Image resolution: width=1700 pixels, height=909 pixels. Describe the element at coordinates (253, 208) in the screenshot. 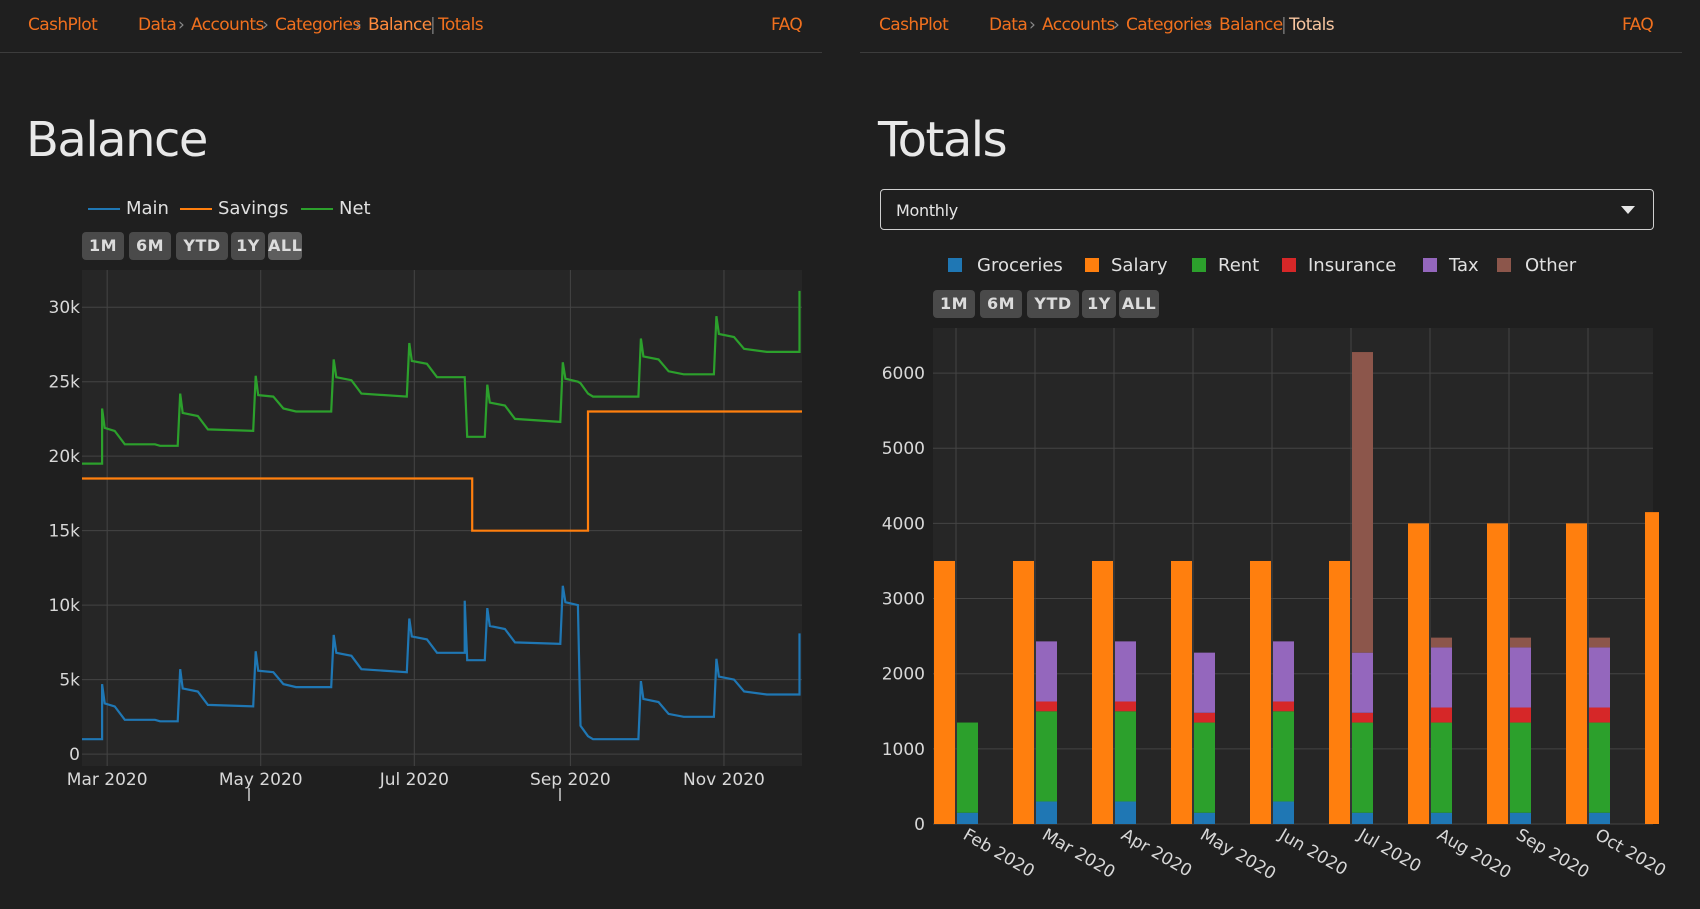

I see `legend-label: Savings` at that location.